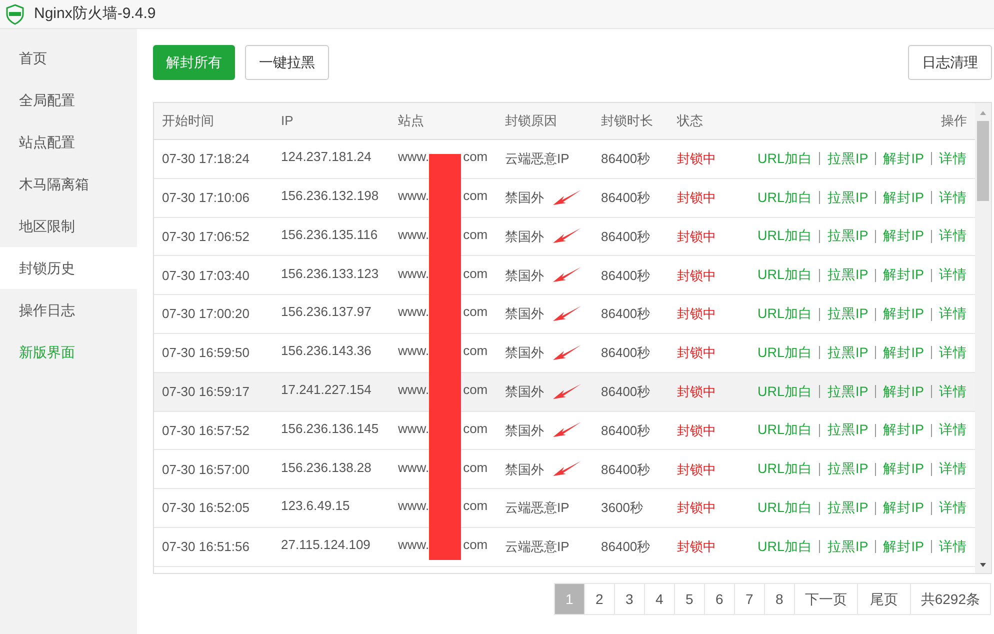 Image resolution: width=994 pixels, height=634 pixels. What do you see at coordinates (315, 506) in the screenshot?
I see `table-cell-text: 123.6.49.15` at bounding box center [315, 506].